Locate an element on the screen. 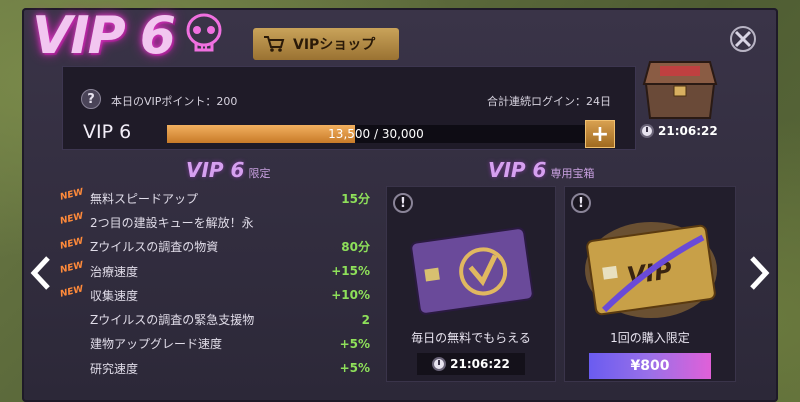  perk-value: 80分 is located at coordinates (355, 247).